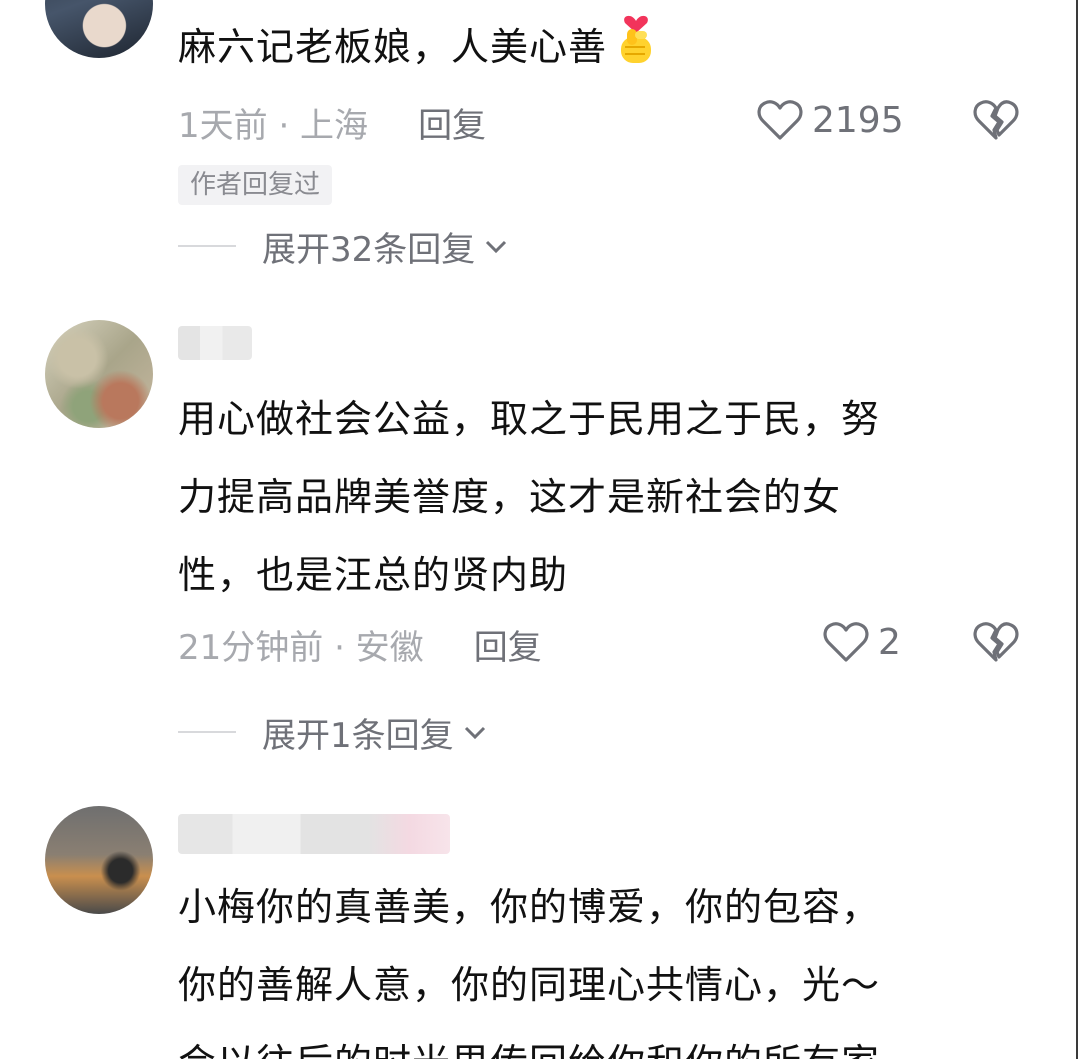 The image size is (1078, 1059). What do you see at coordinates (529, 985) in the screenshot?
I see `comment-text-line: 你的善解人意，你的同理心共情心，光～` at bounding box center [529, 985].